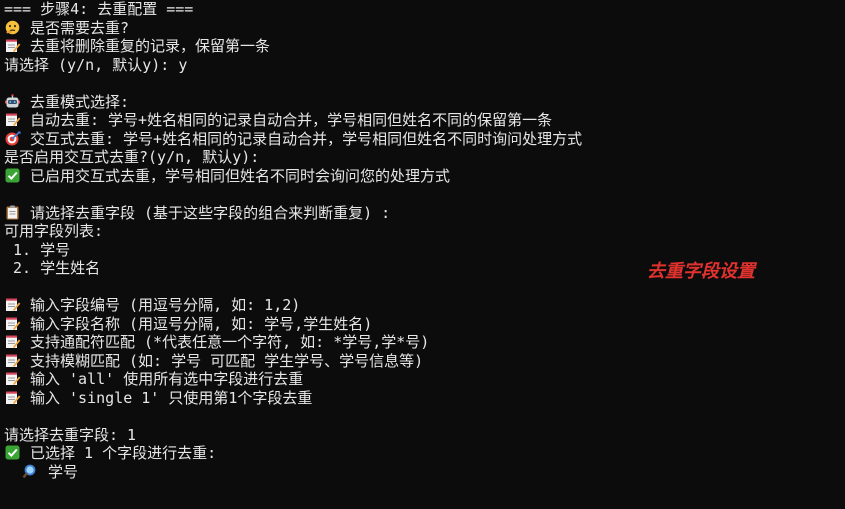  What do you see at coordinates (422, 398) in the screenshot?
I see `hint-line: 输入 'single 1' 只使用第1个字段去重` at bounding box center [422, 398].